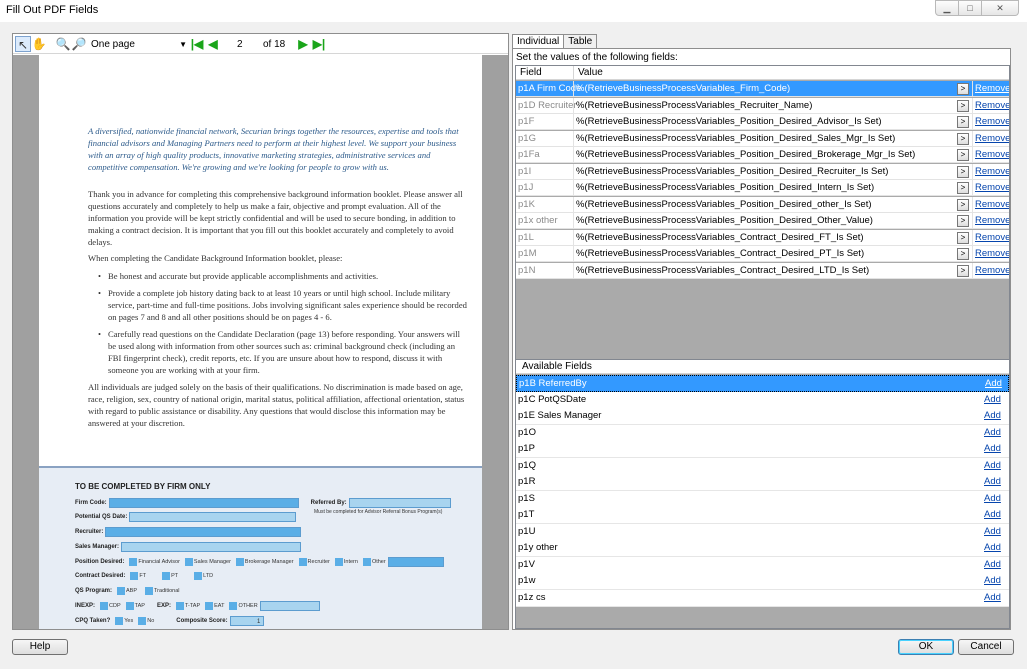 The image size is (1027, 669). What do you see at coordinates (762, 598) in the screenshot?
I see `list-item: p1z cs Add` at bounding box center [762, 598].